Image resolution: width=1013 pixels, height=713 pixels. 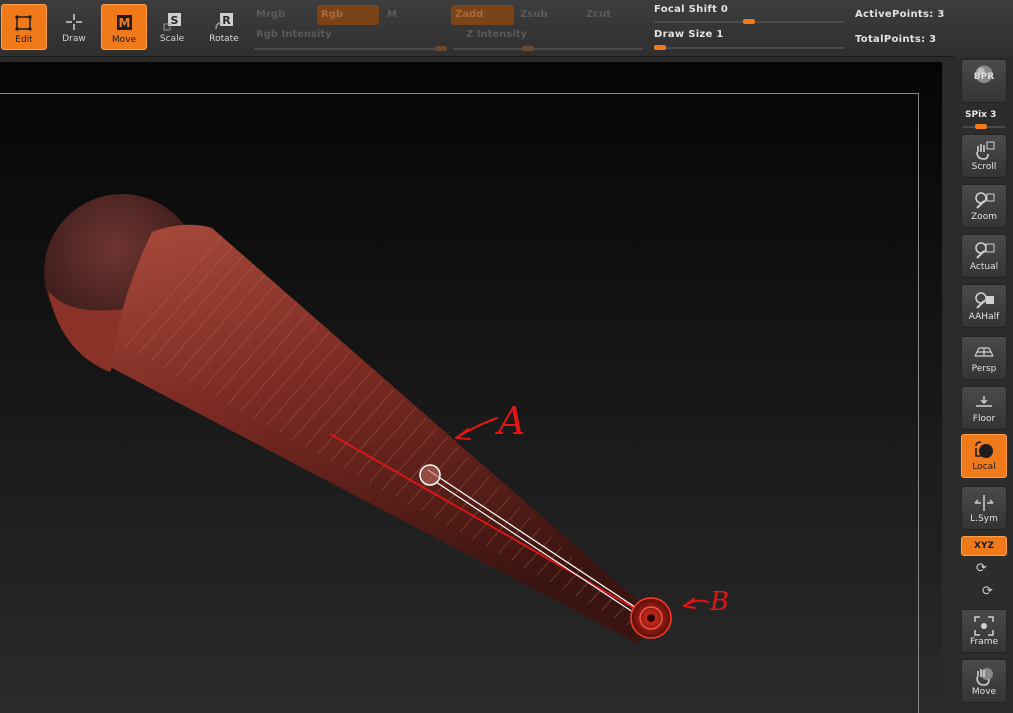 What do you see at coordinates (224, 39) in the screenshot?
I see `rotate-label: Rotate` at bounding box center [224, 39].